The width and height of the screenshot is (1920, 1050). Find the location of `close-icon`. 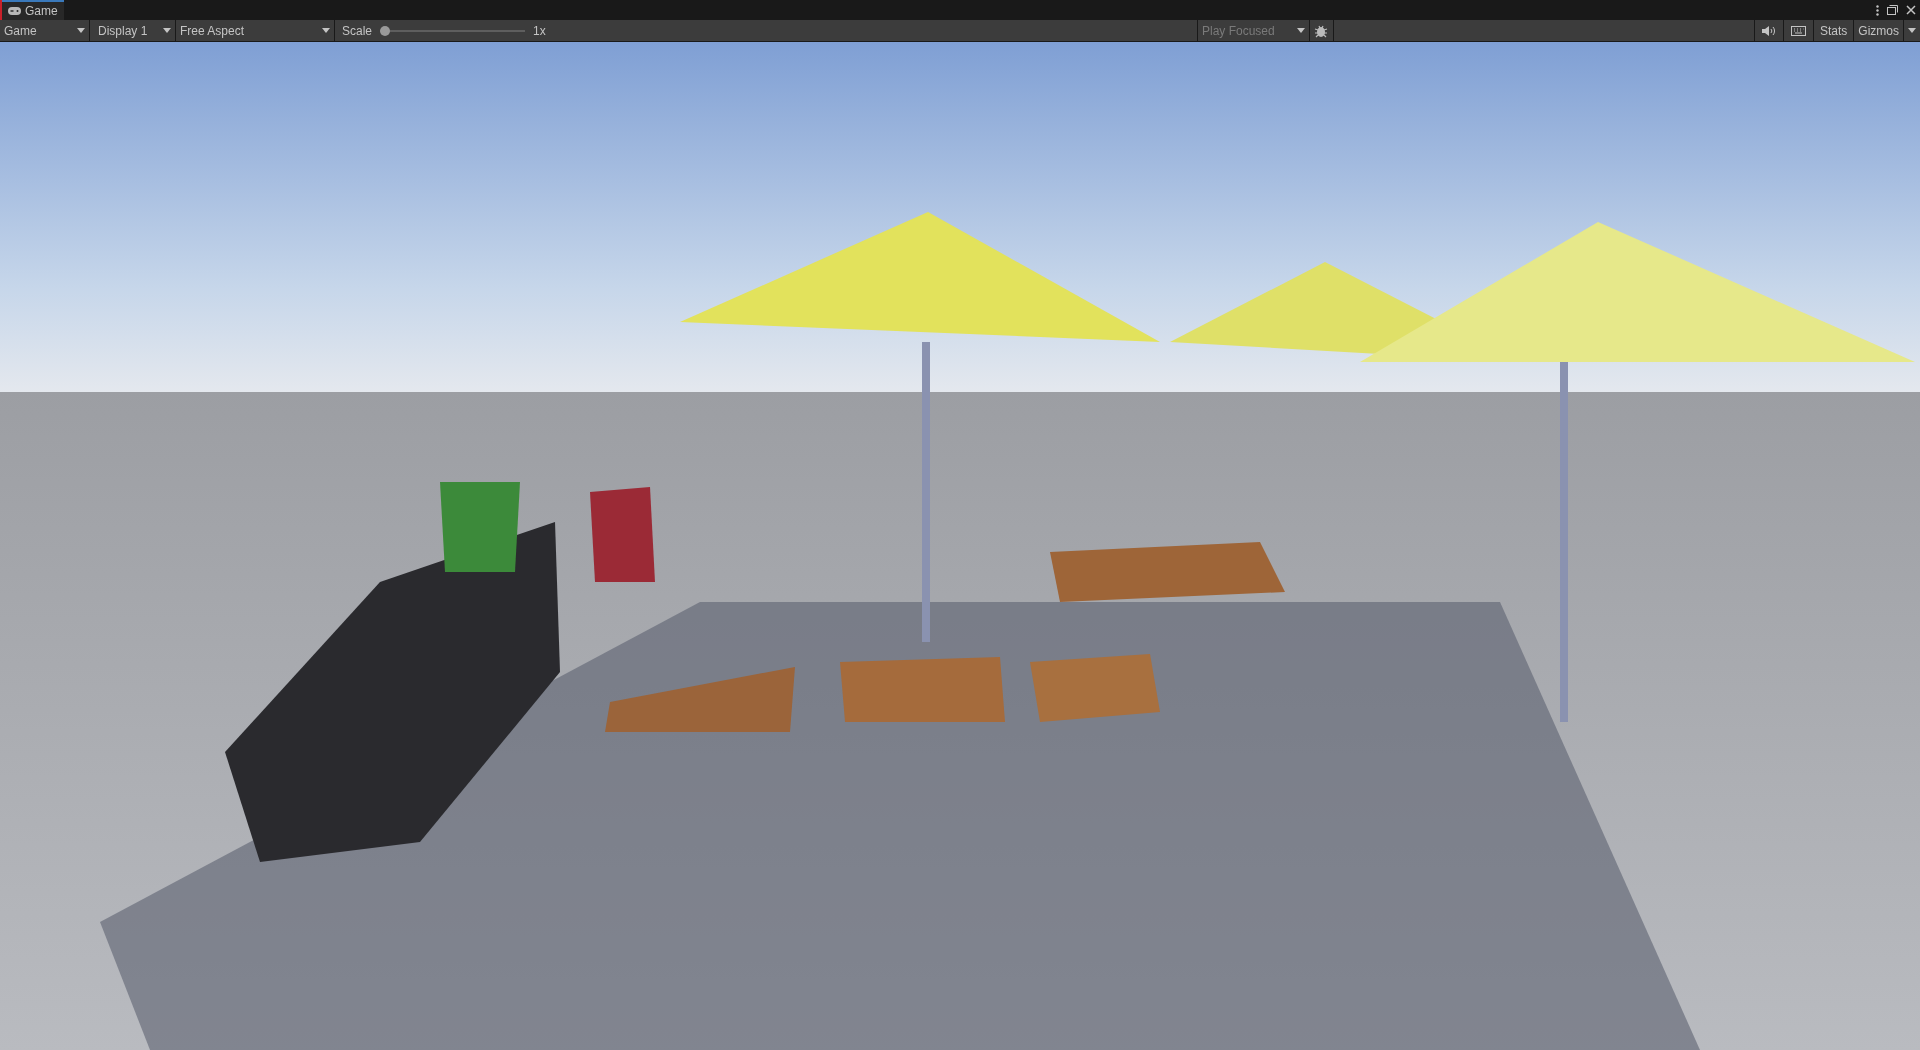

close-icon is located at coordinates (1911, 10).